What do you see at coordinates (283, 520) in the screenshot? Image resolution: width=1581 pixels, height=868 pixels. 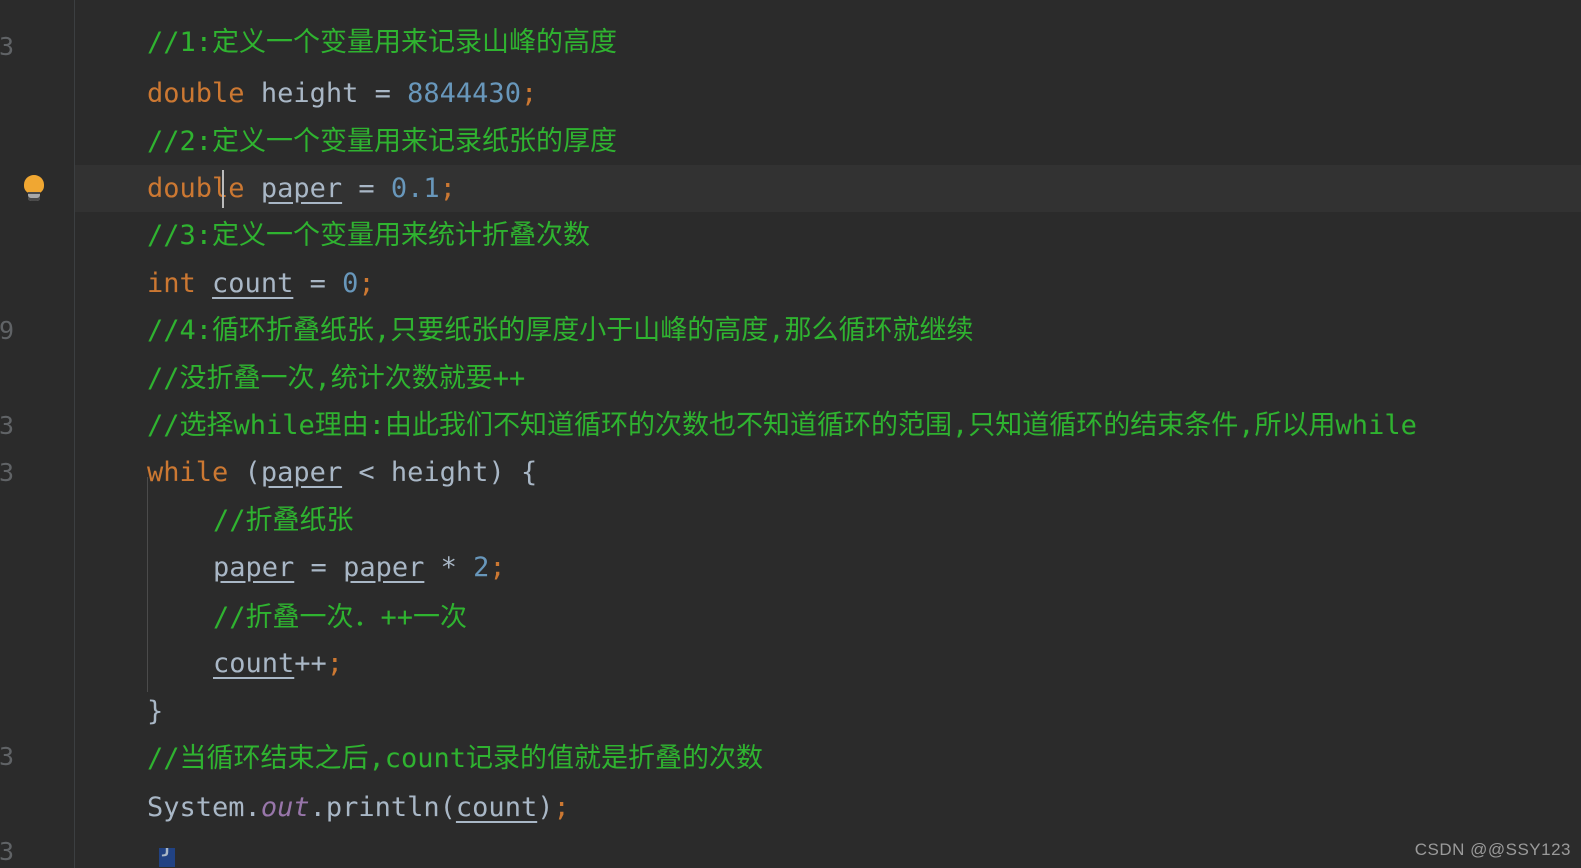 I see `comment-text: //折叠纸张` at bounding box center [283, 520].